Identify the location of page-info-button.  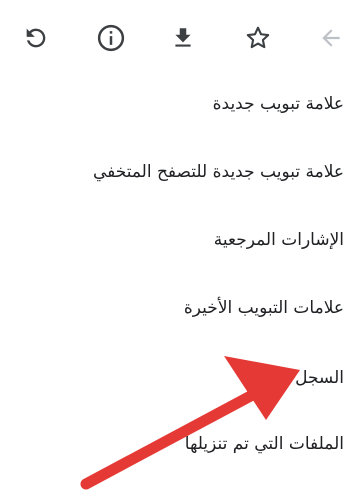
(111, 38).